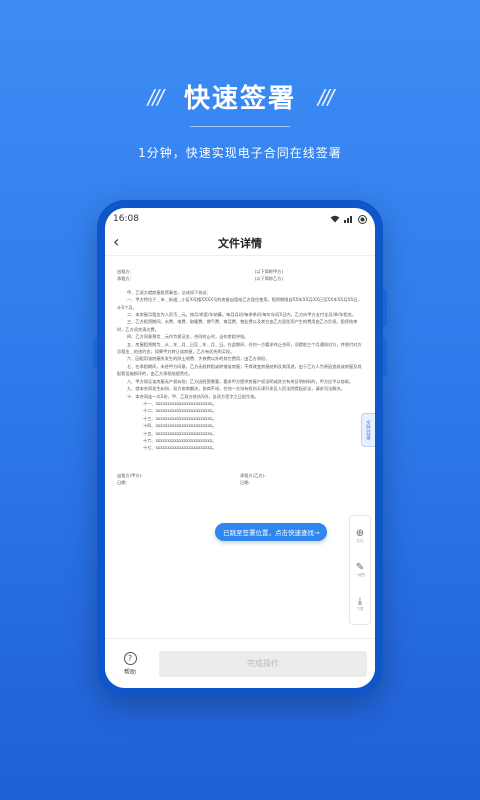  Describe the element at coordinates (245, 483) in the screenshot. I see `sign-b-date: 日期:` at that location.